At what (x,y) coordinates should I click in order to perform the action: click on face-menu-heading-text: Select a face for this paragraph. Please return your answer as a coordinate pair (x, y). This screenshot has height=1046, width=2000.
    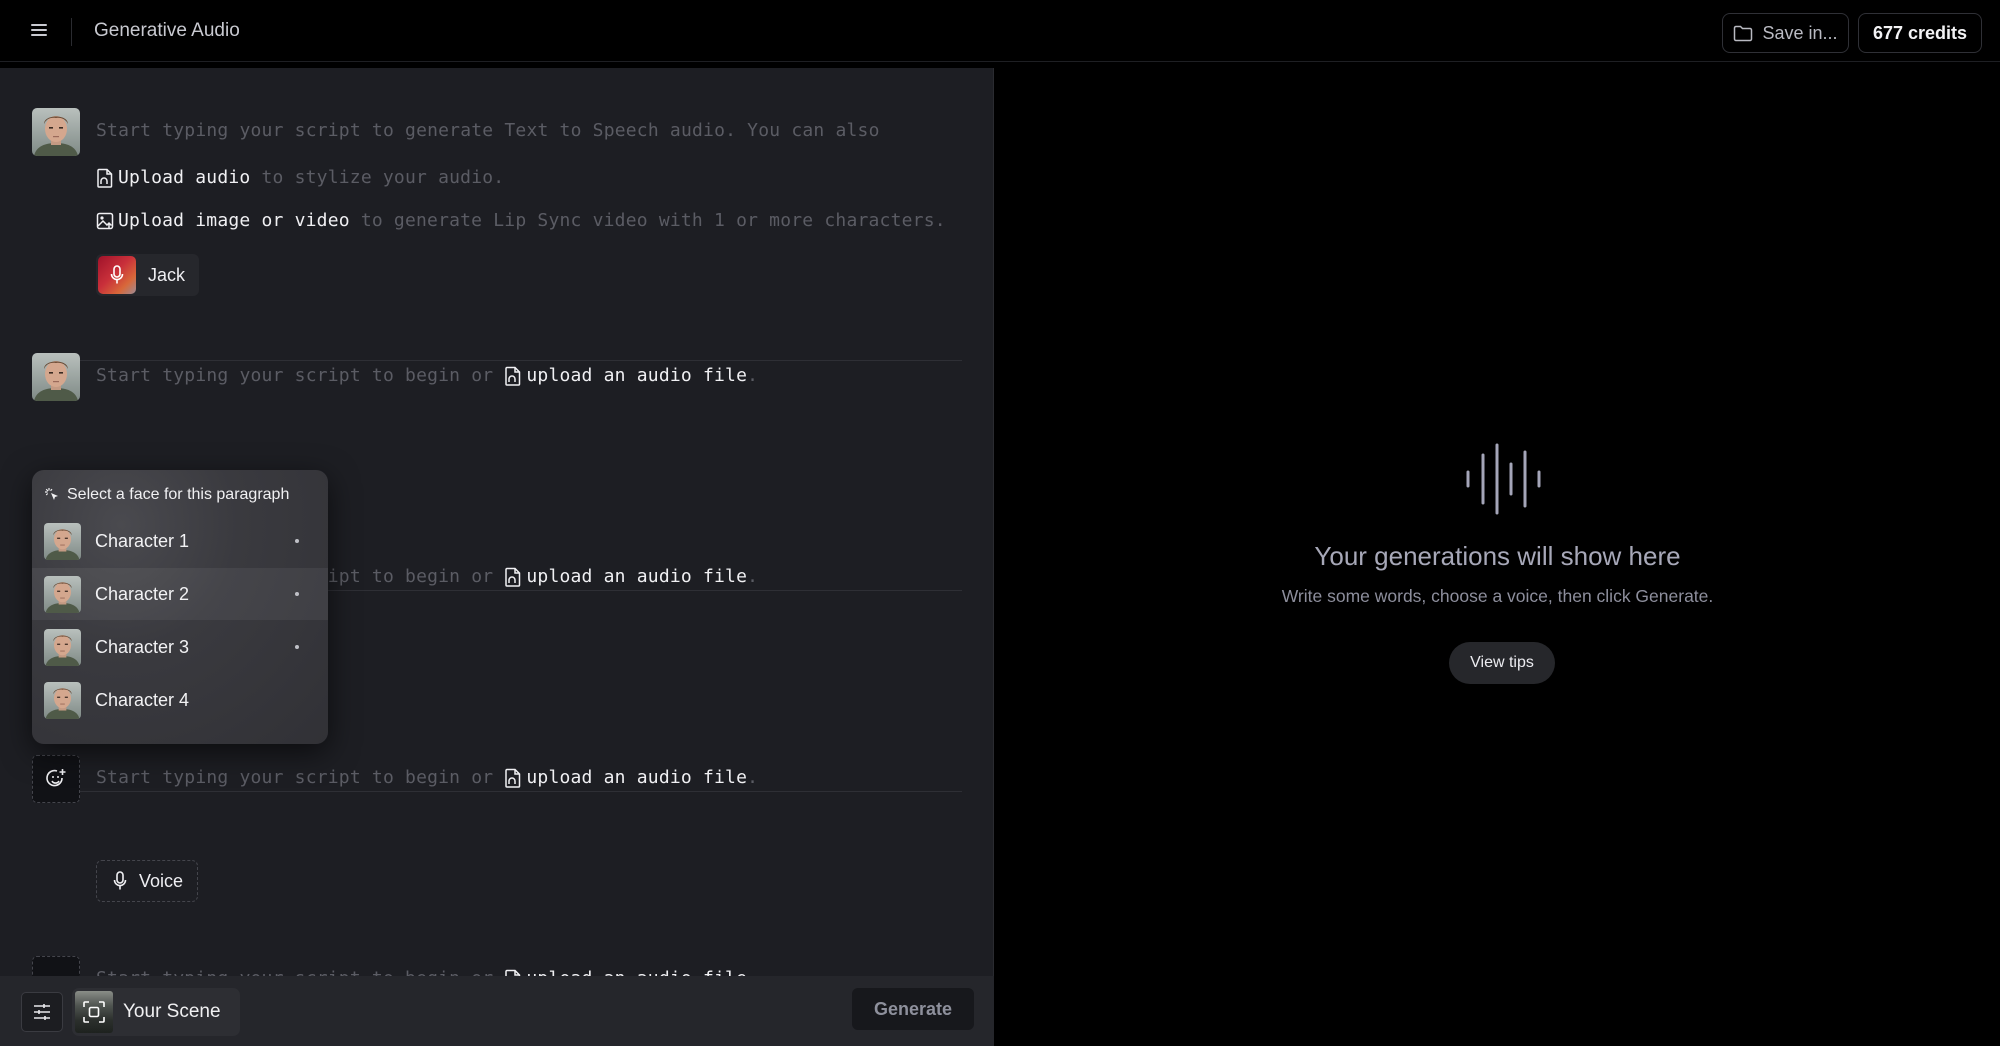
    Looking at the image, I should click on (178, 494).